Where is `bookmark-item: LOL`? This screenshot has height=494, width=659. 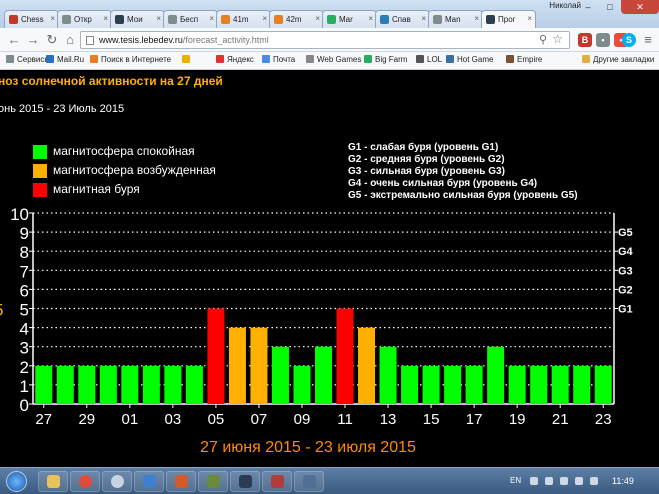
bookmark-item: LOL is located at coordinates (429, 59).